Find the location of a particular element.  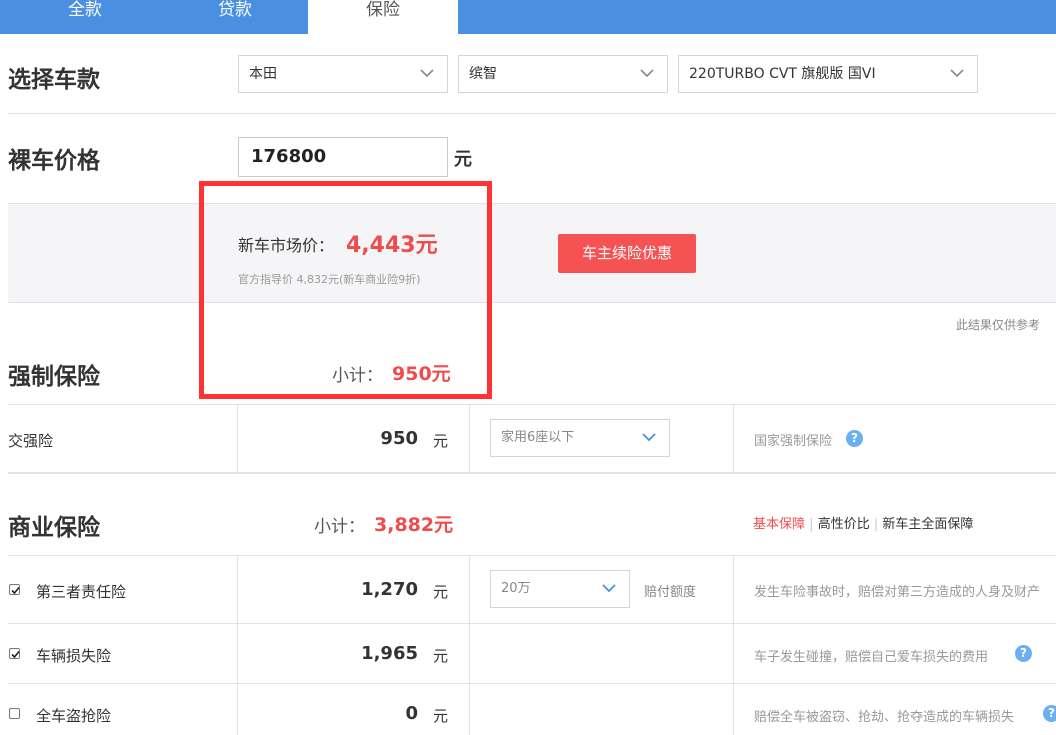

price-unit: 元 is located at coordinates (463, 159).